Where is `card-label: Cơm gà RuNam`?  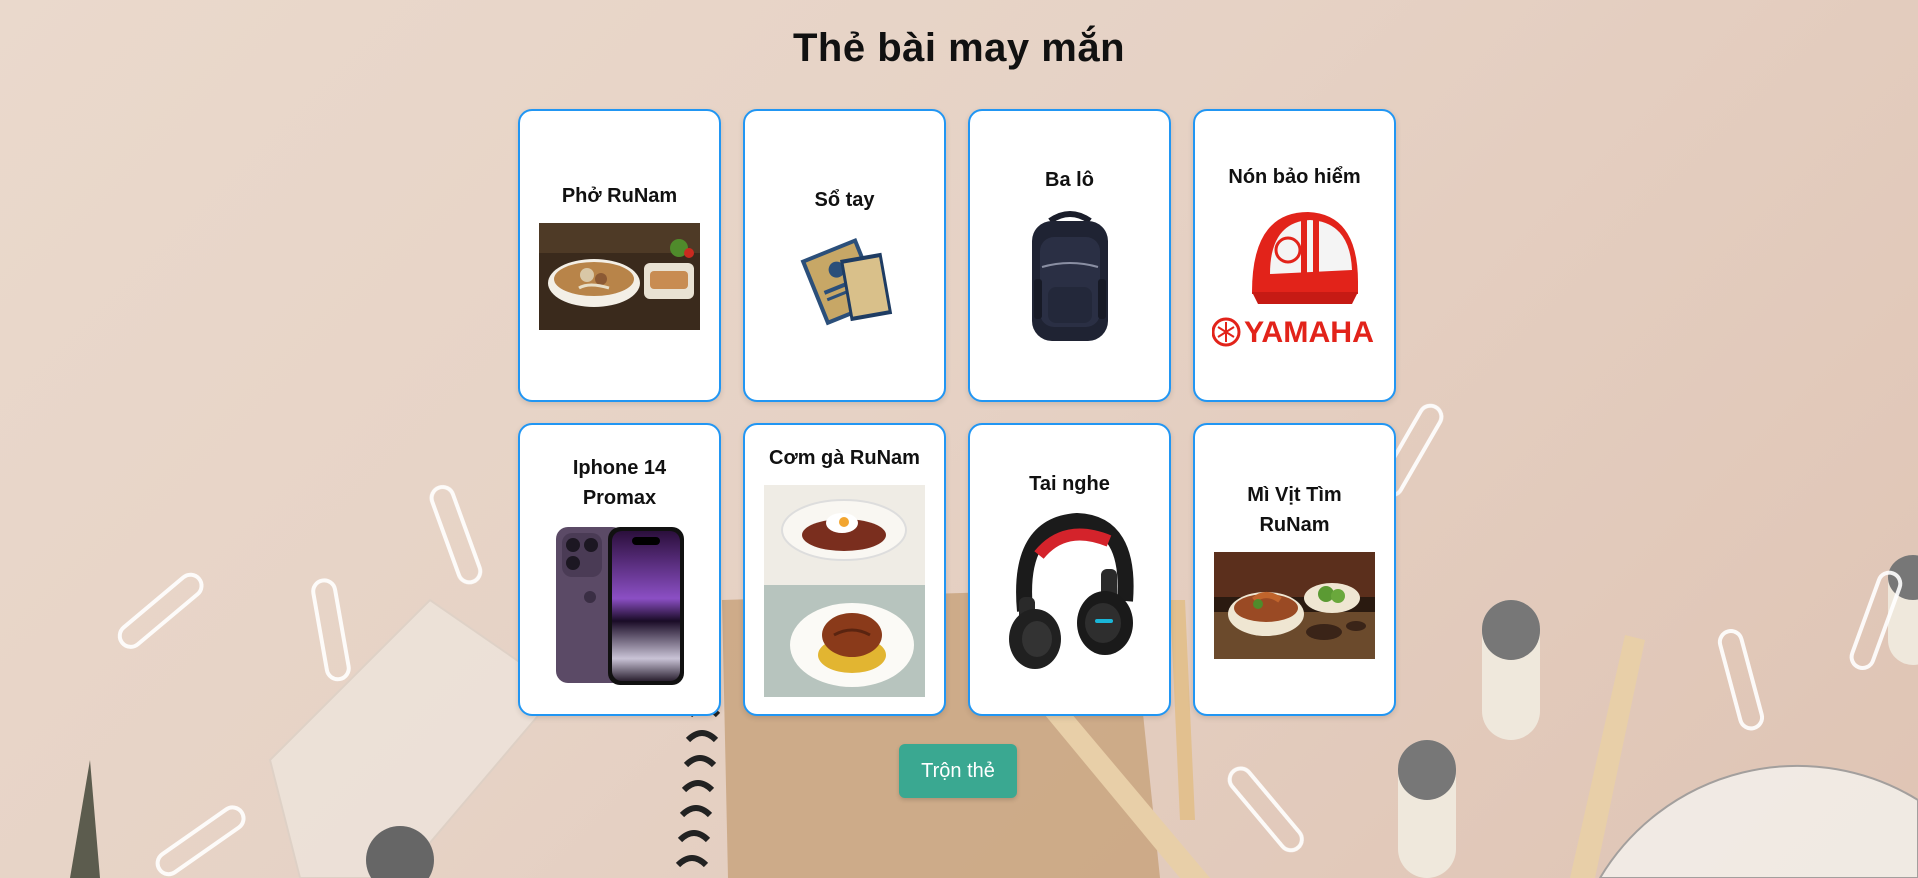
card-label: Cơm gà RuNam is located at coordinates (844, 457).